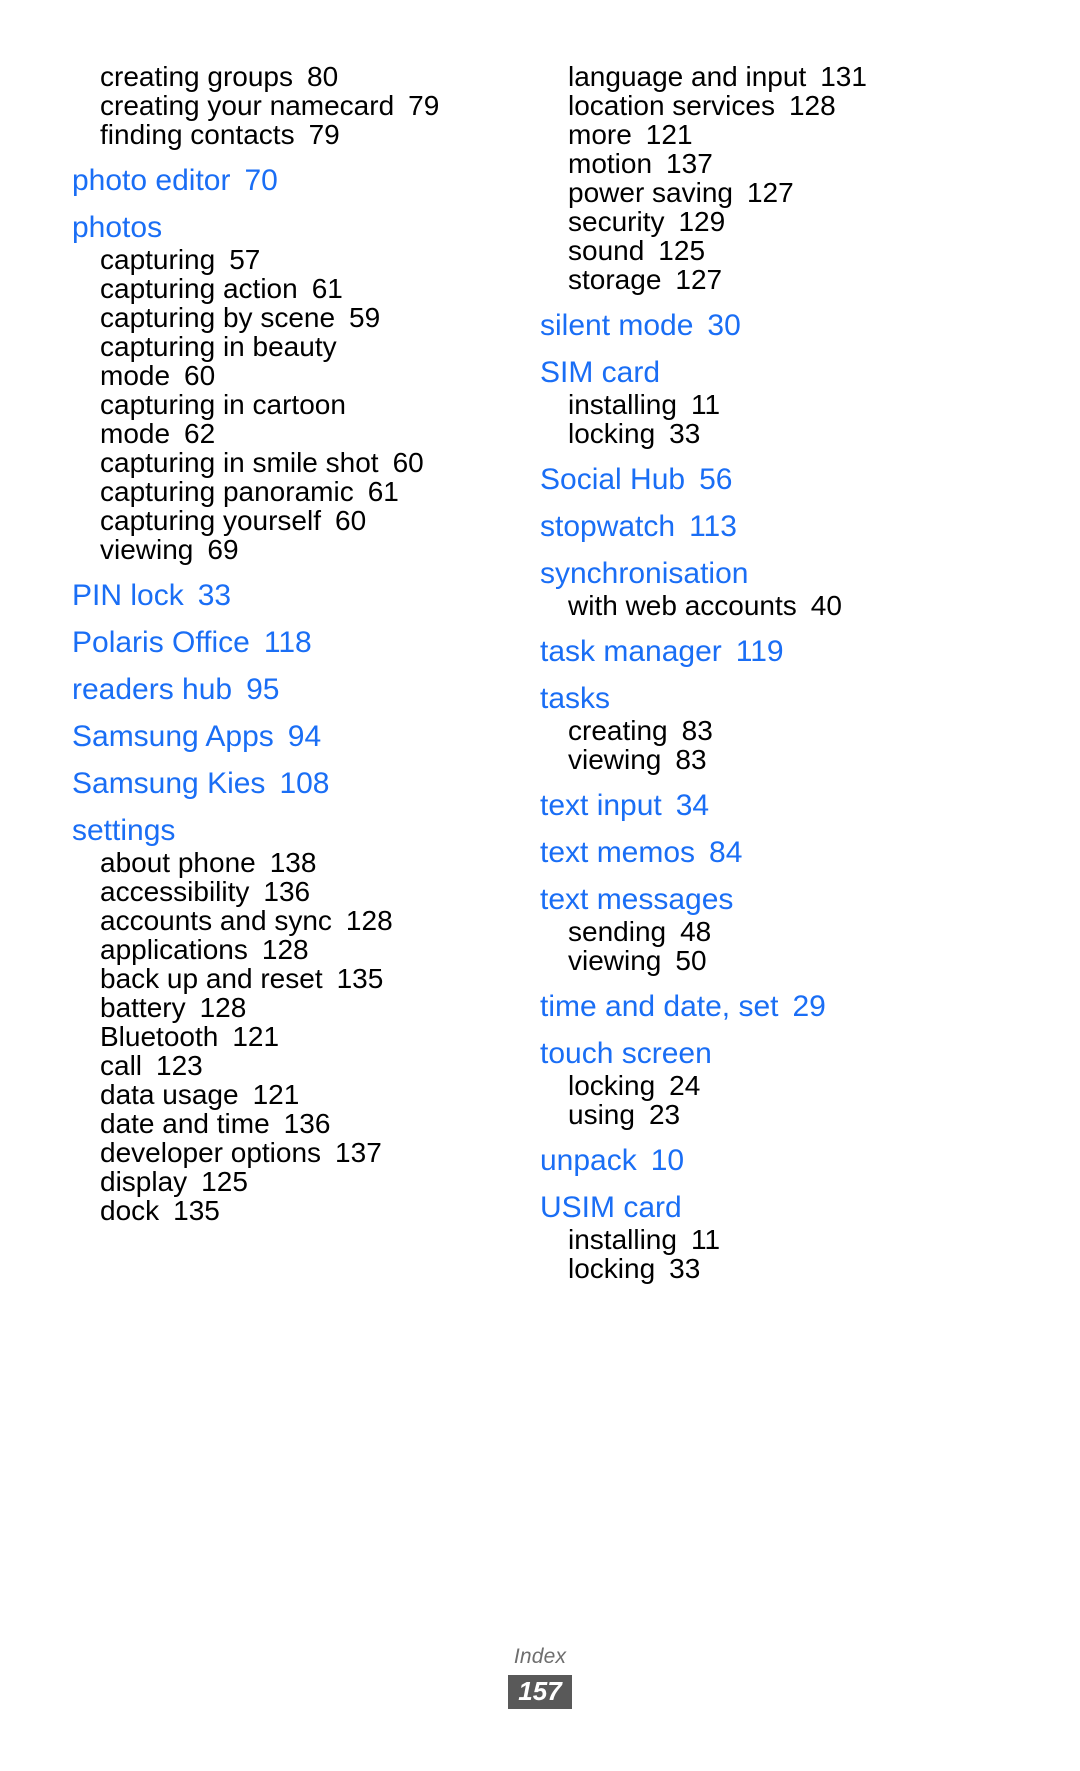 This screenshot has height=1771, width=1080. What do you see at coordinates (174, 949) in the screenshot?
I see `index-entry-label: applications` at bounding box center [174, 949].